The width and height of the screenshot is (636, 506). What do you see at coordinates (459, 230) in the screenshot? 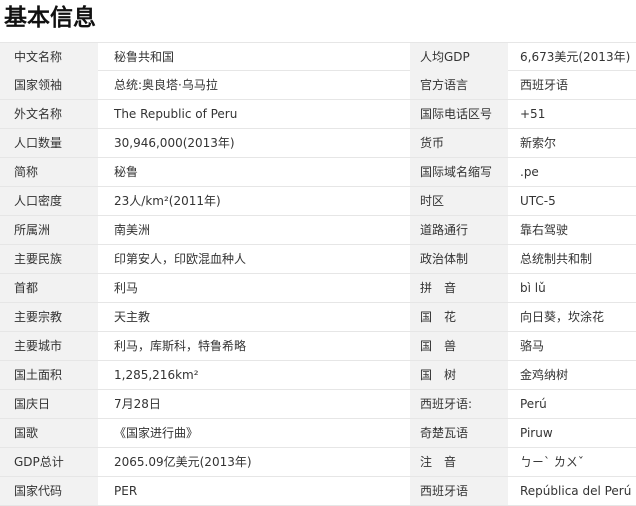
I see `row-key-right: 道路通行` at bounding box center [459, 230].